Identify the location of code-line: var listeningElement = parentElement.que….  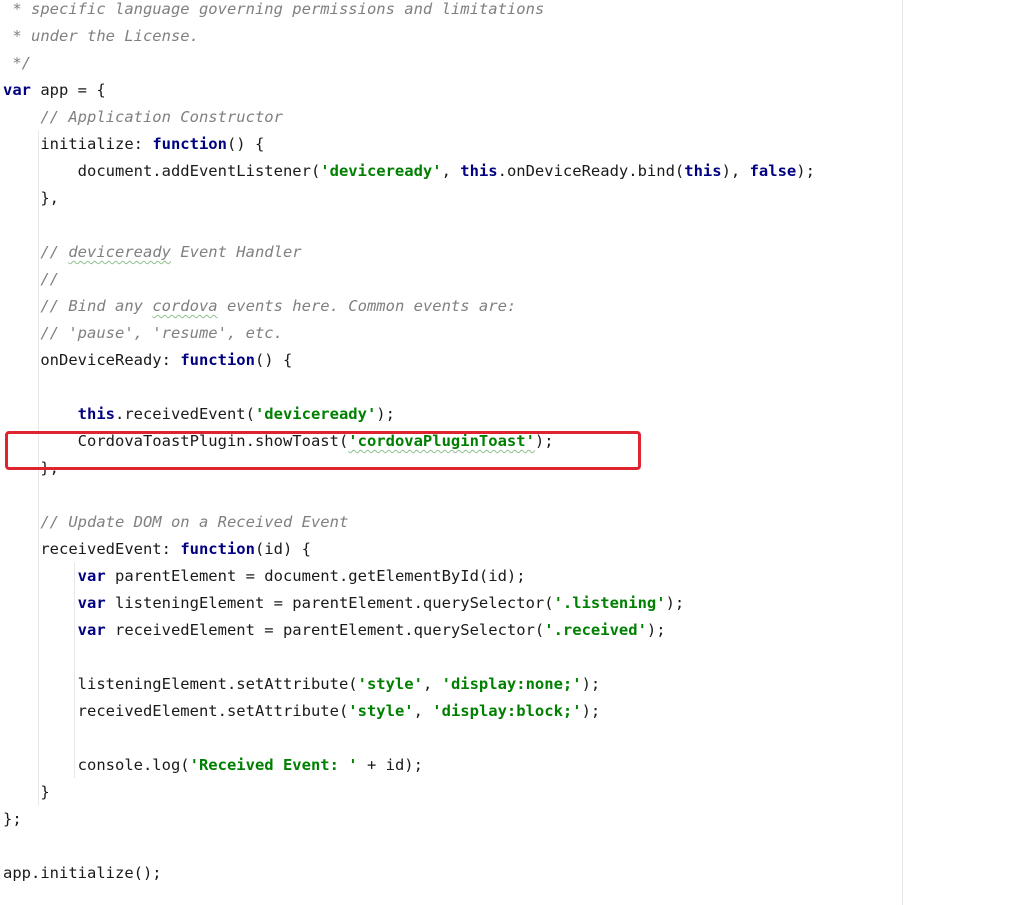
(381, 603).